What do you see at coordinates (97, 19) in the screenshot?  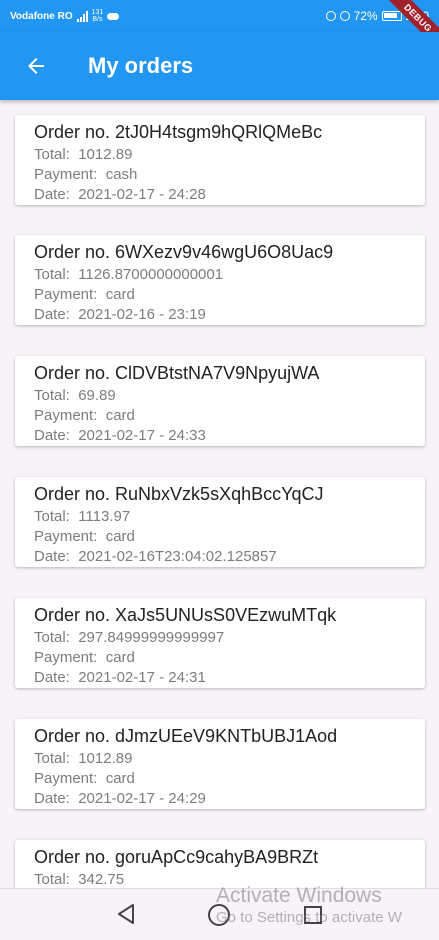 I see `speed-unit: B/s` at bounding box center [97, 19].